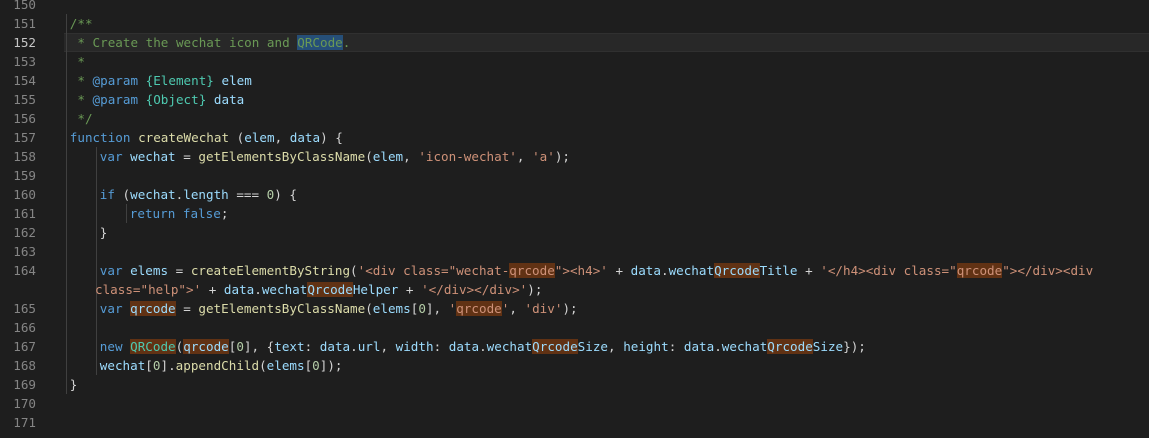 The width and height of the screenshot is (1149, 438). Describe the element at coordinates (221, 365) in the screenshot. I see `code-content: wechat[0].appendChild(elems[0]);` at that location.